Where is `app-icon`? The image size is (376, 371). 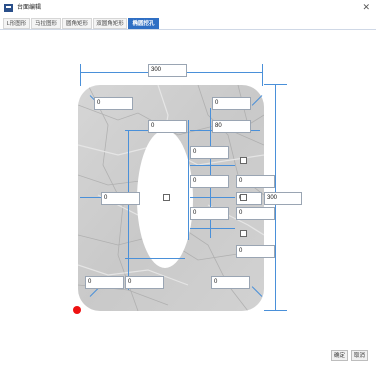 app-icon is located at coordinates (8, 8).